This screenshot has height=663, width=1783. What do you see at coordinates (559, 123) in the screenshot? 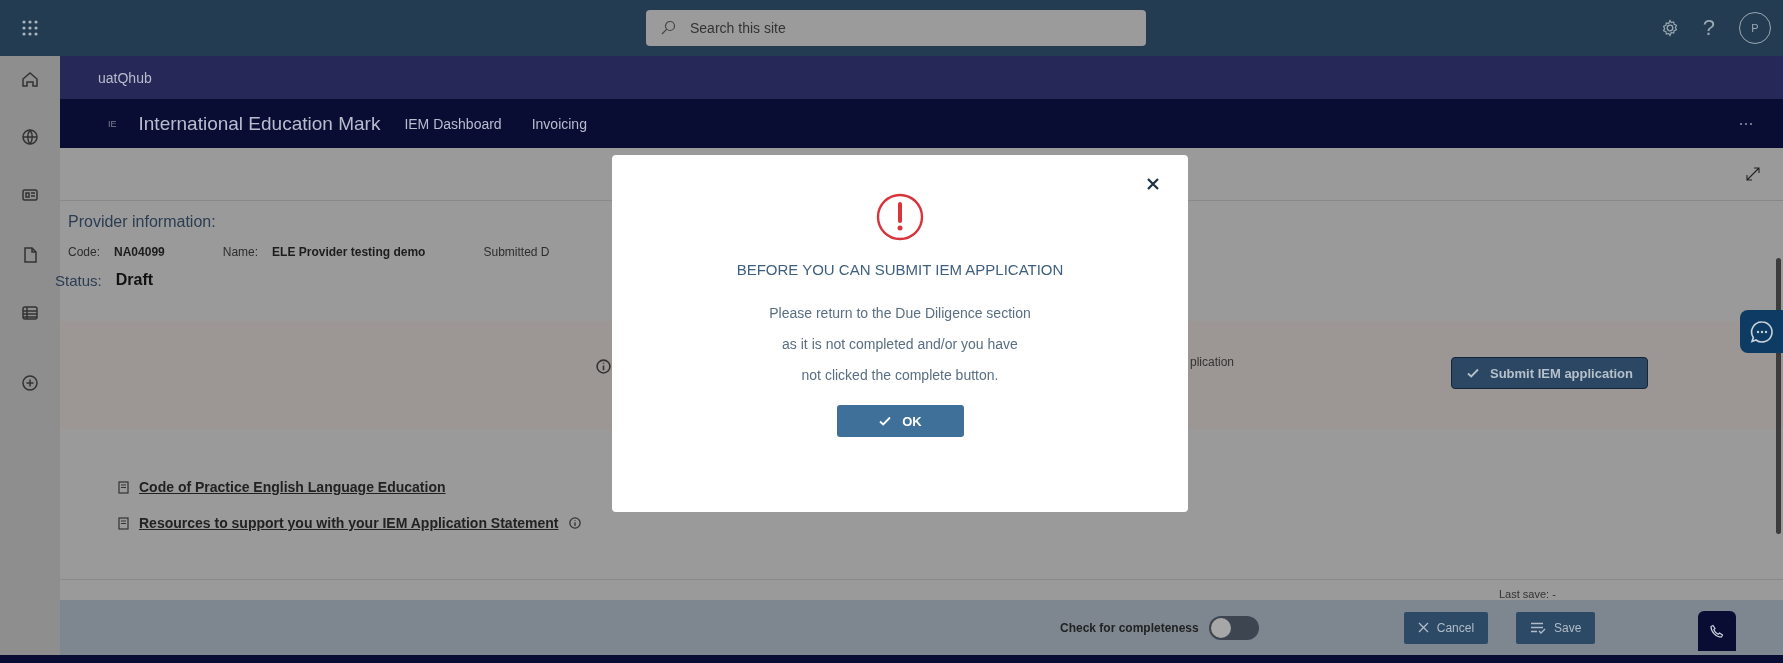
I see `nav-link: Invoicing` at bounding box center [559, 123].